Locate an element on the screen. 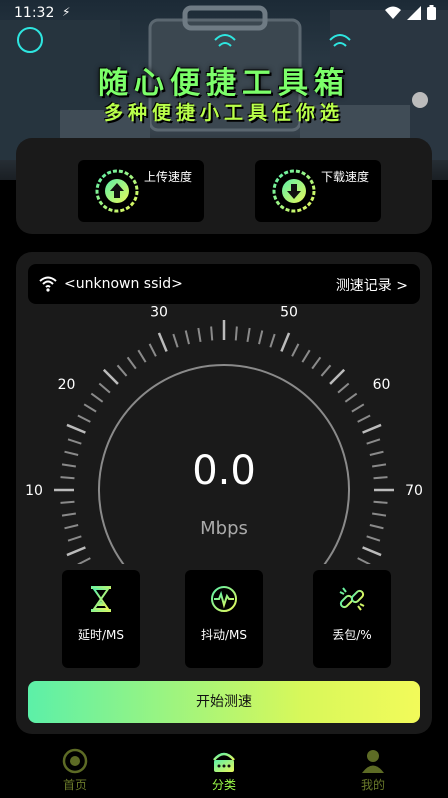  jitter-metric: 抖动/MS is located at coordinates (224, 619).